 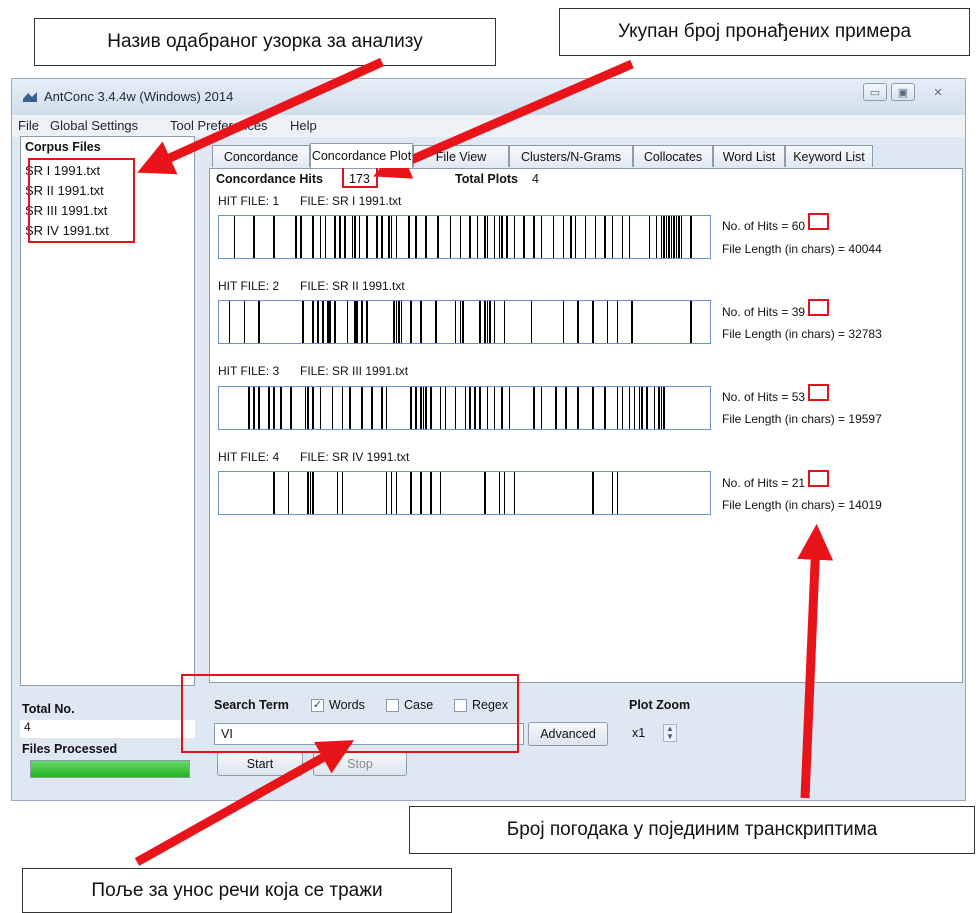 What do you see at coordinates (303, 125) in the screenshot?
I see `menu-help: Help` at bounding box center [303, 125].